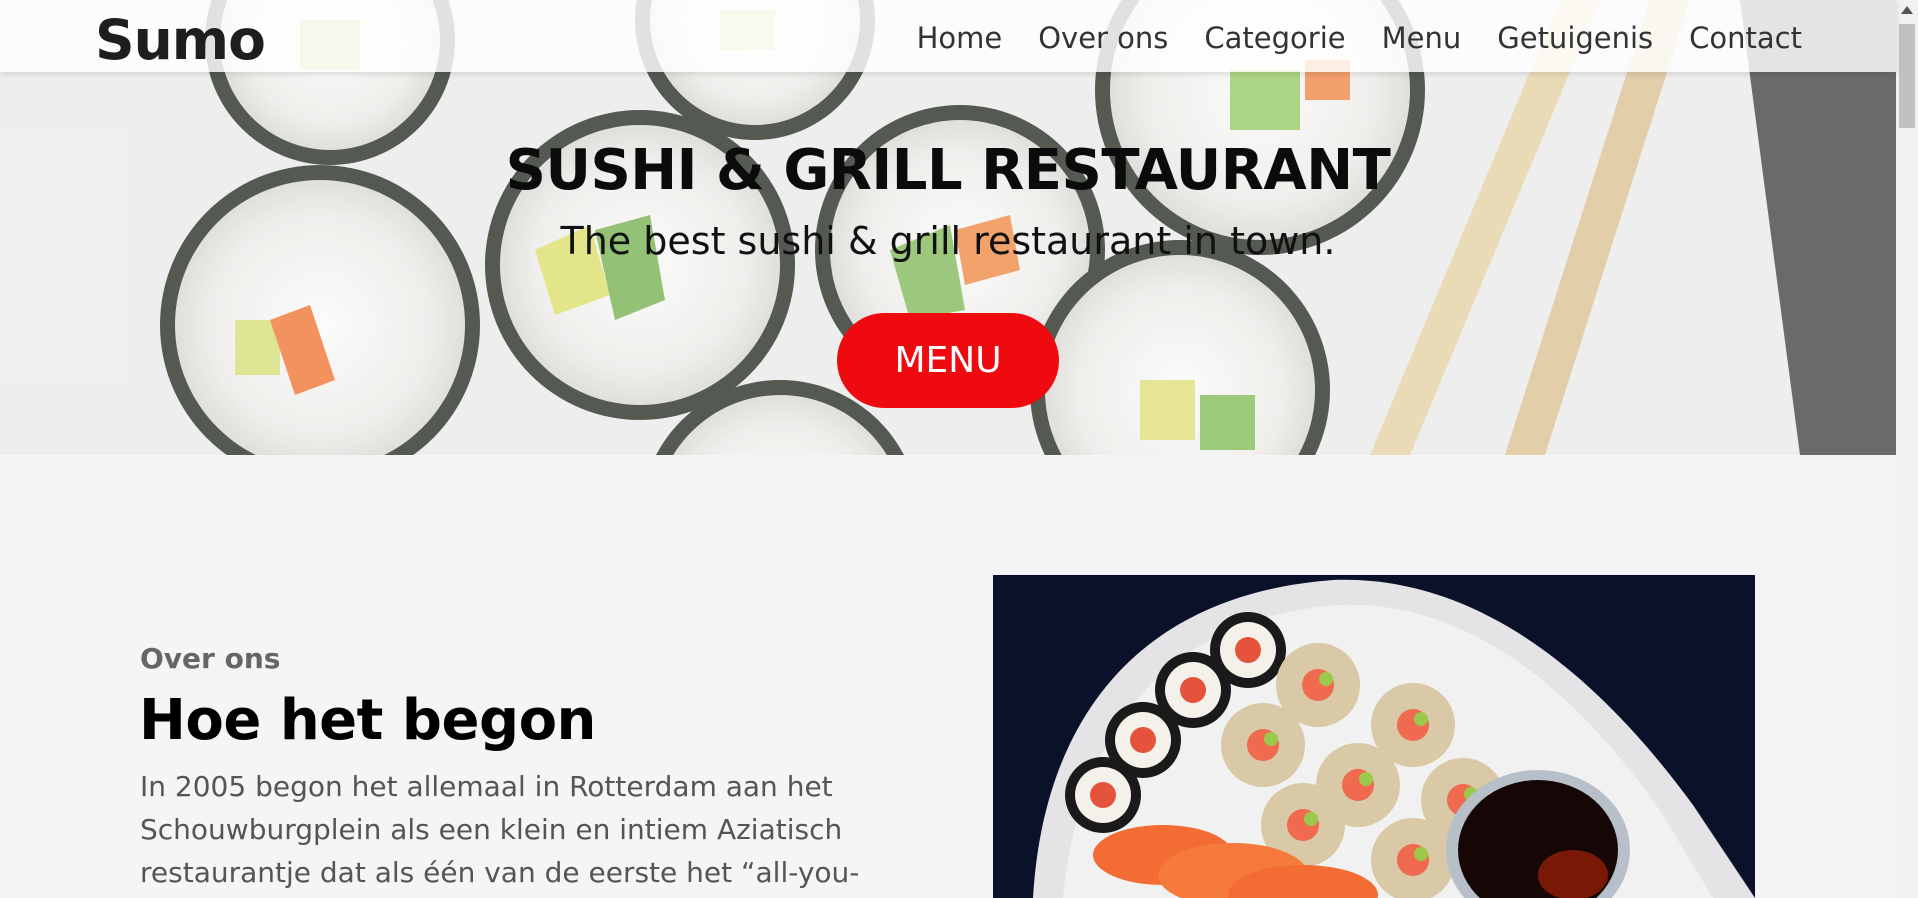  I want to click on scrollbar-thumb, so click(1907, 76).